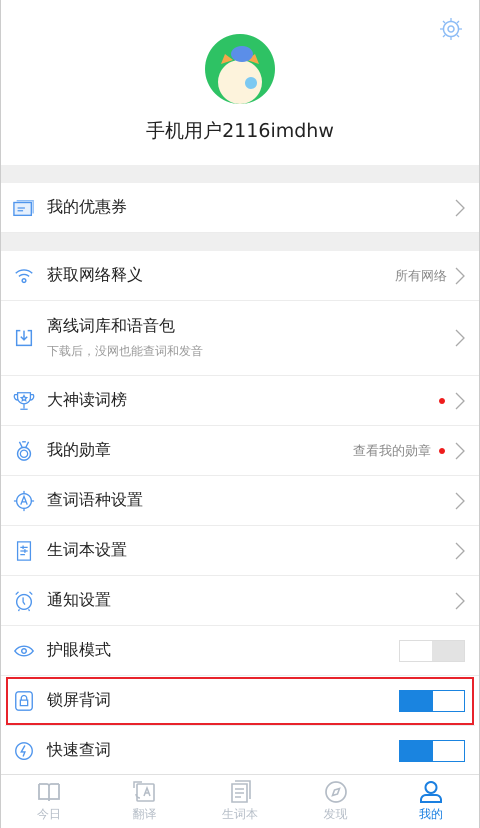 The image size is (480, 828). What do you see at coordinates (95, 500) in the screenshot?
I see `row-label: 查词语种设置` at bounding box center [95, 500].